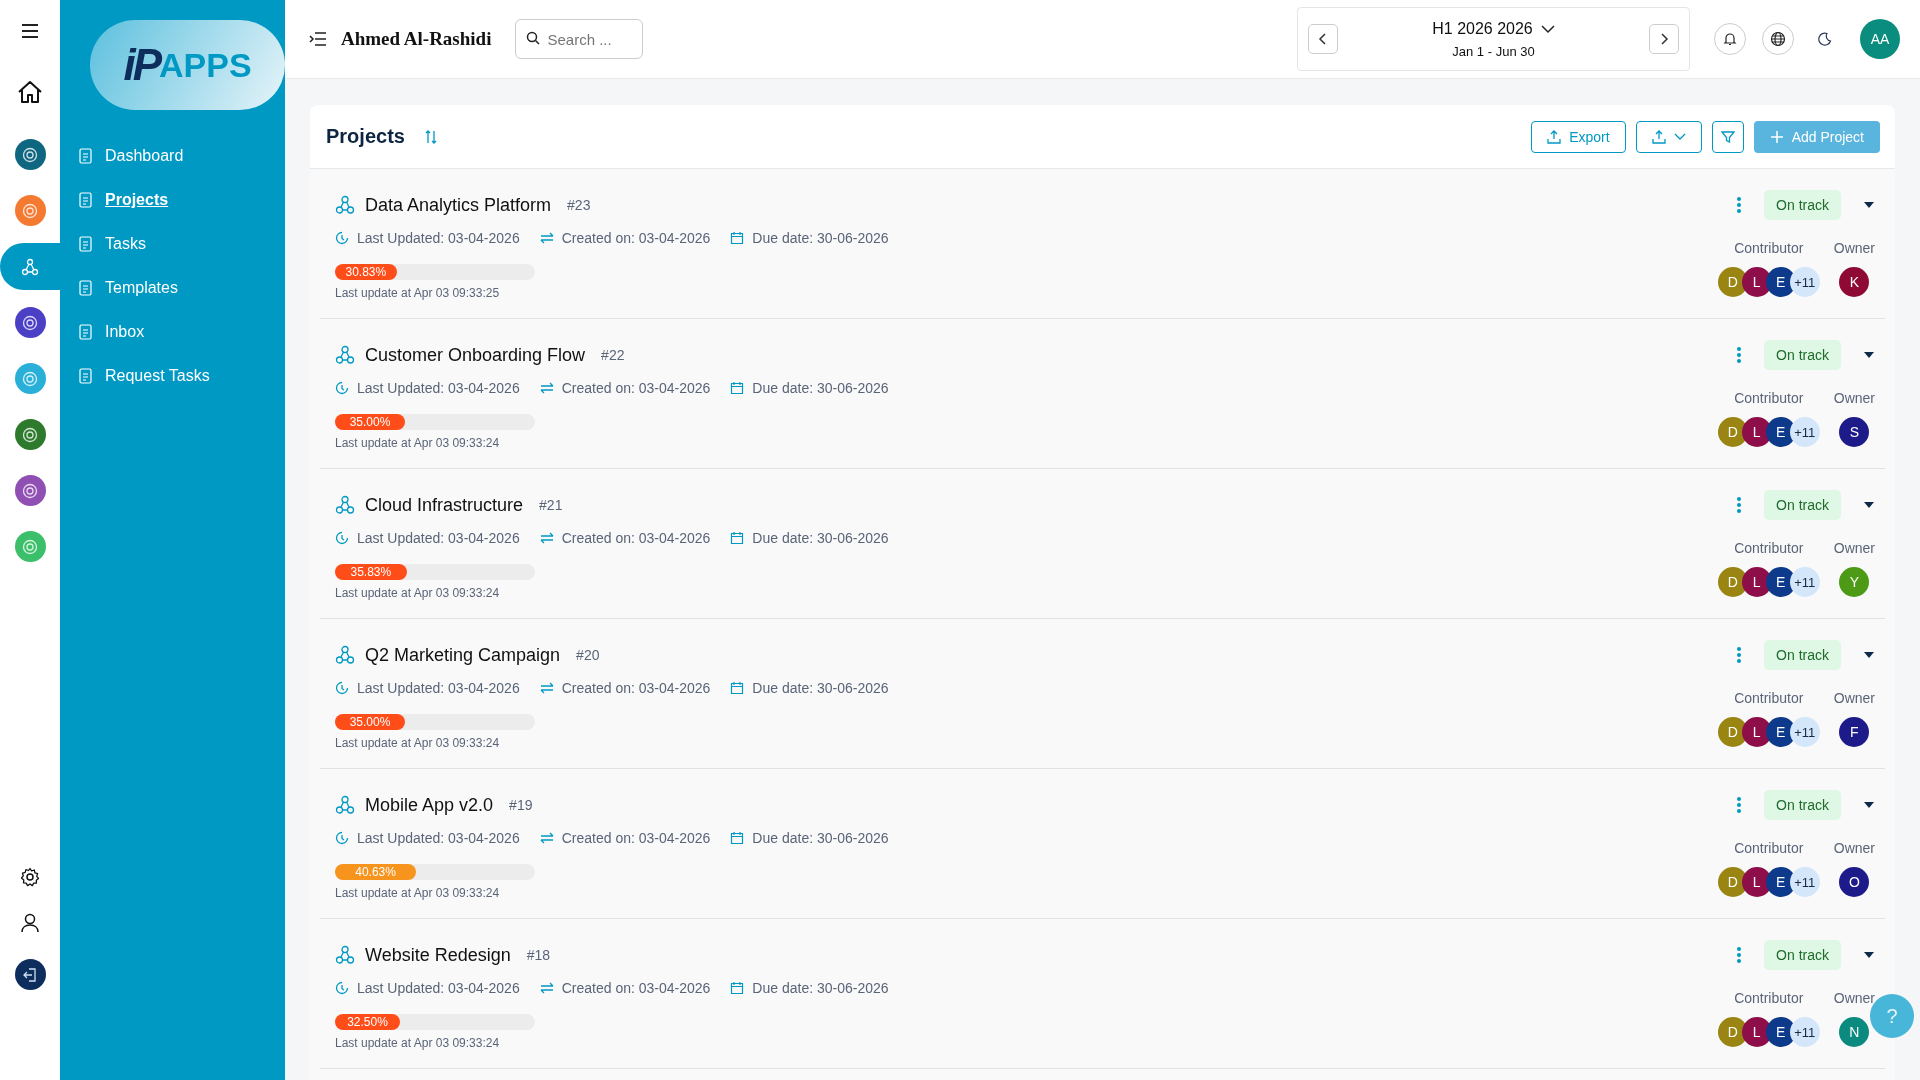  I want to click on project-name: Data Analytics Platform, so click(458, 205).